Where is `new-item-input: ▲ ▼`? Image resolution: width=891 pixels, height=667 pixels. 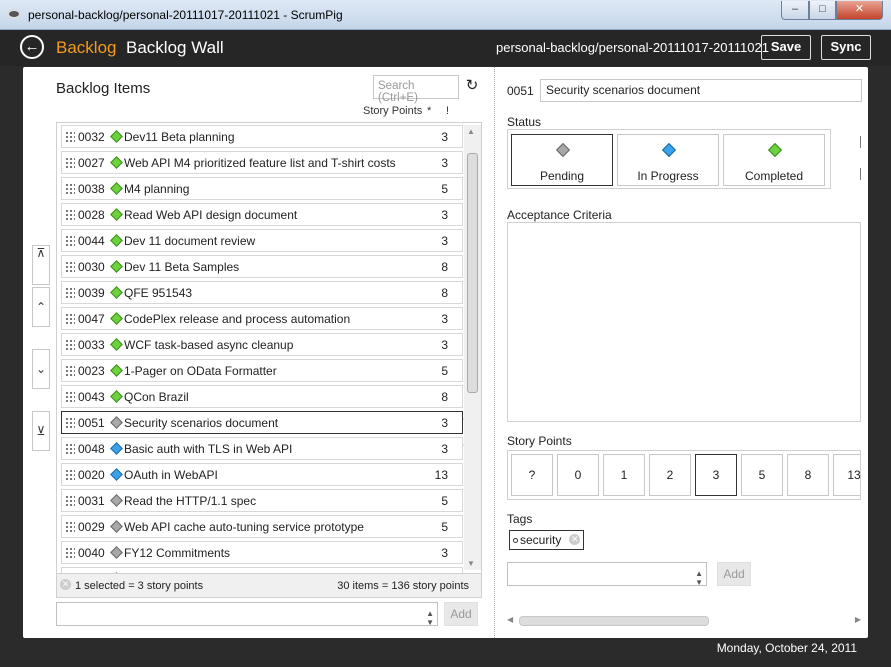 new-item-input: ▲ ▼ is located at coordinates (247, 614).